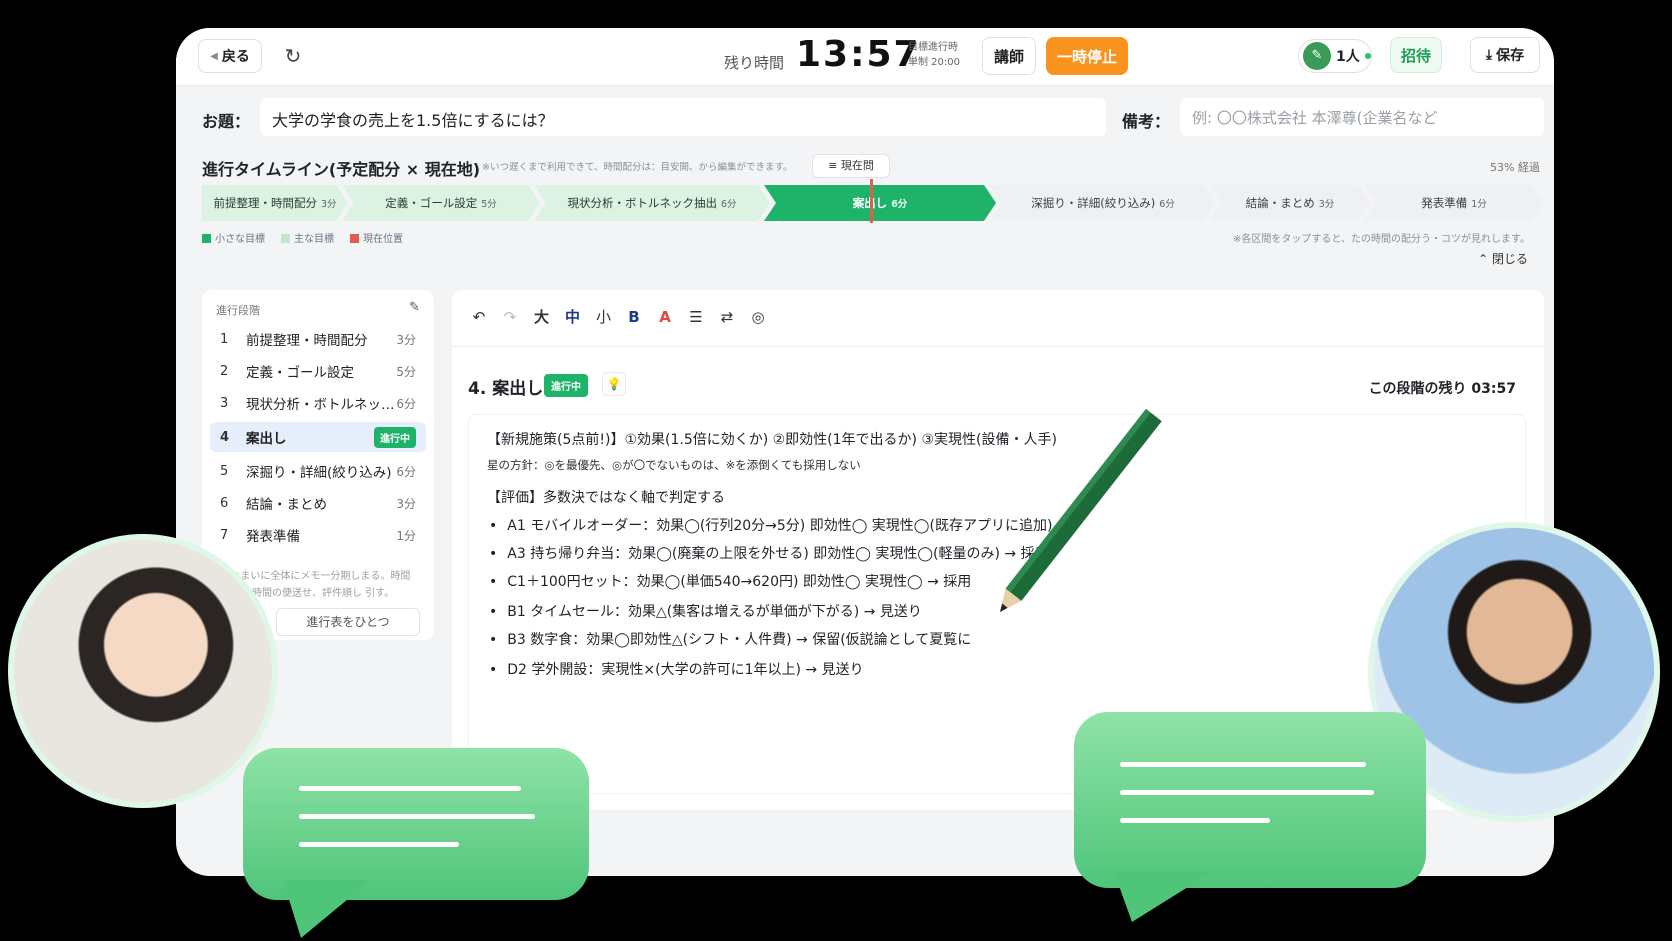  What do you see at coordinates (1348, 57) in the screenshot?
I see `members-count: 1人` at bounding box center [1348, 57].